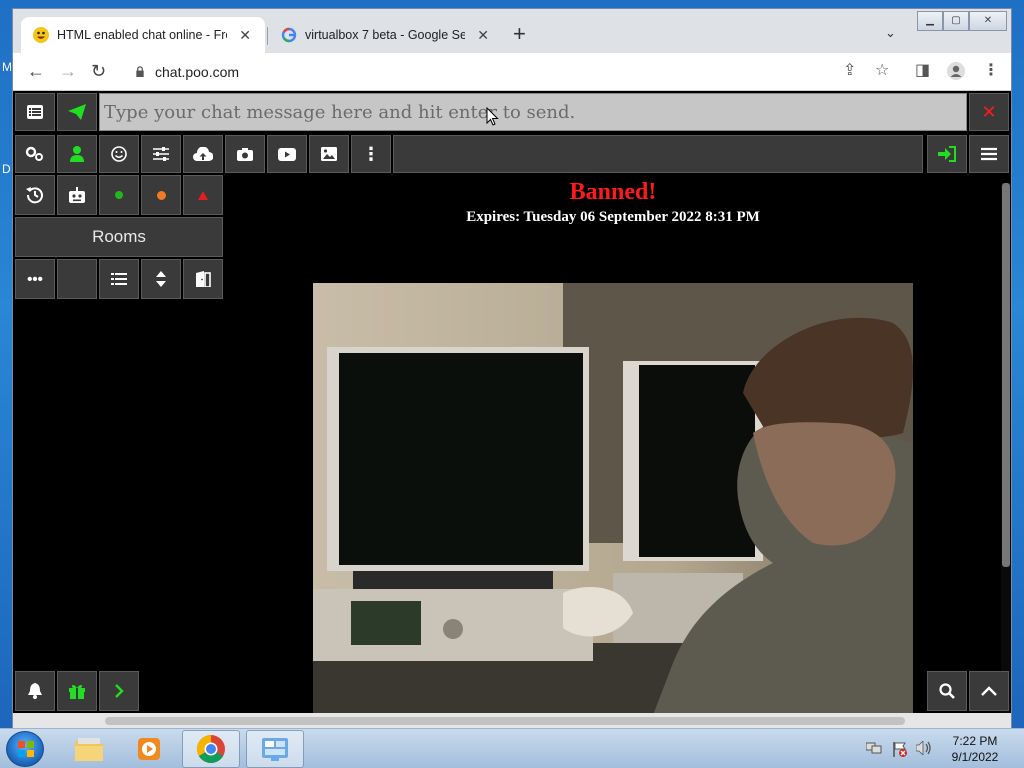  Describe the element at coordinates (203, 154) in the screenshot. I see `cloud-upload-icon` at that location.